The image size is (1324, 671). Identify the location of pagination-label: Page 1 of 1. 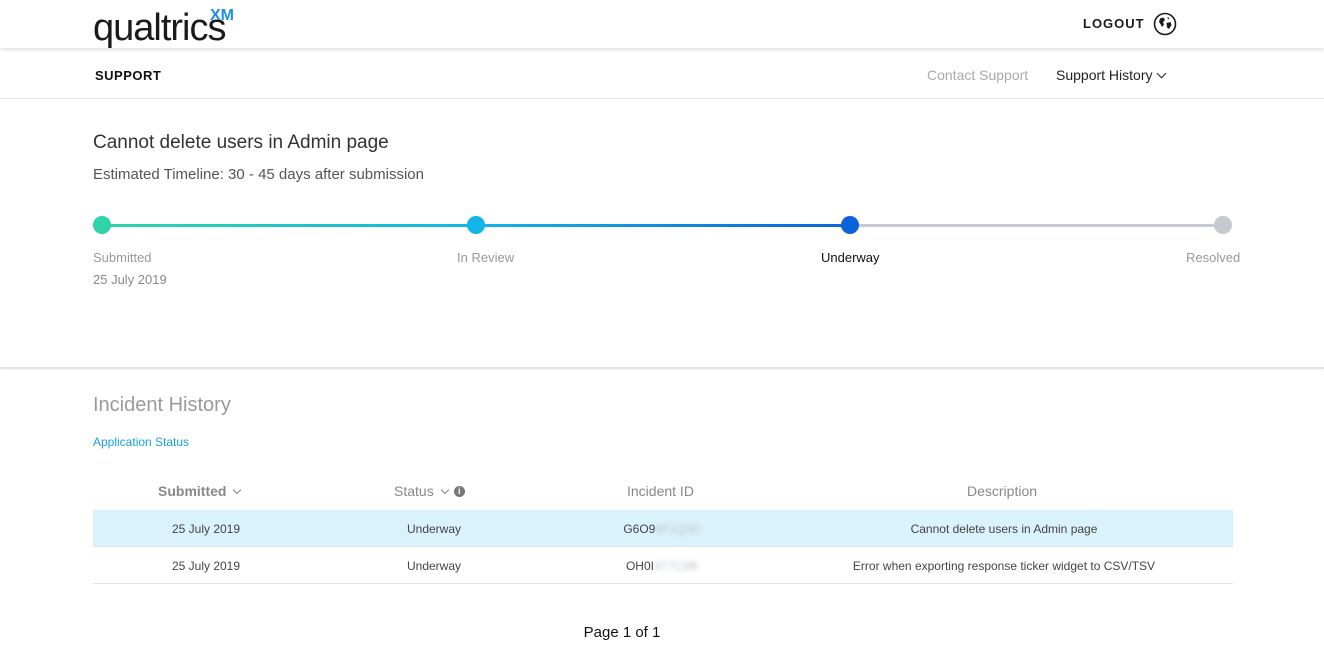
(622, 632).